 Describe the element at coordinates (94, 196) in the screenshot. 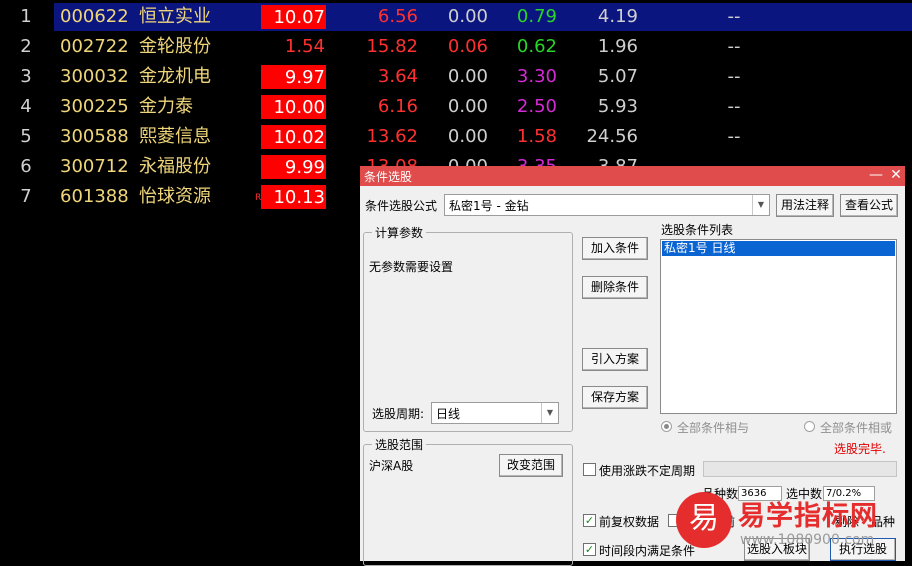

I see `stock-code: 601388` at that location.